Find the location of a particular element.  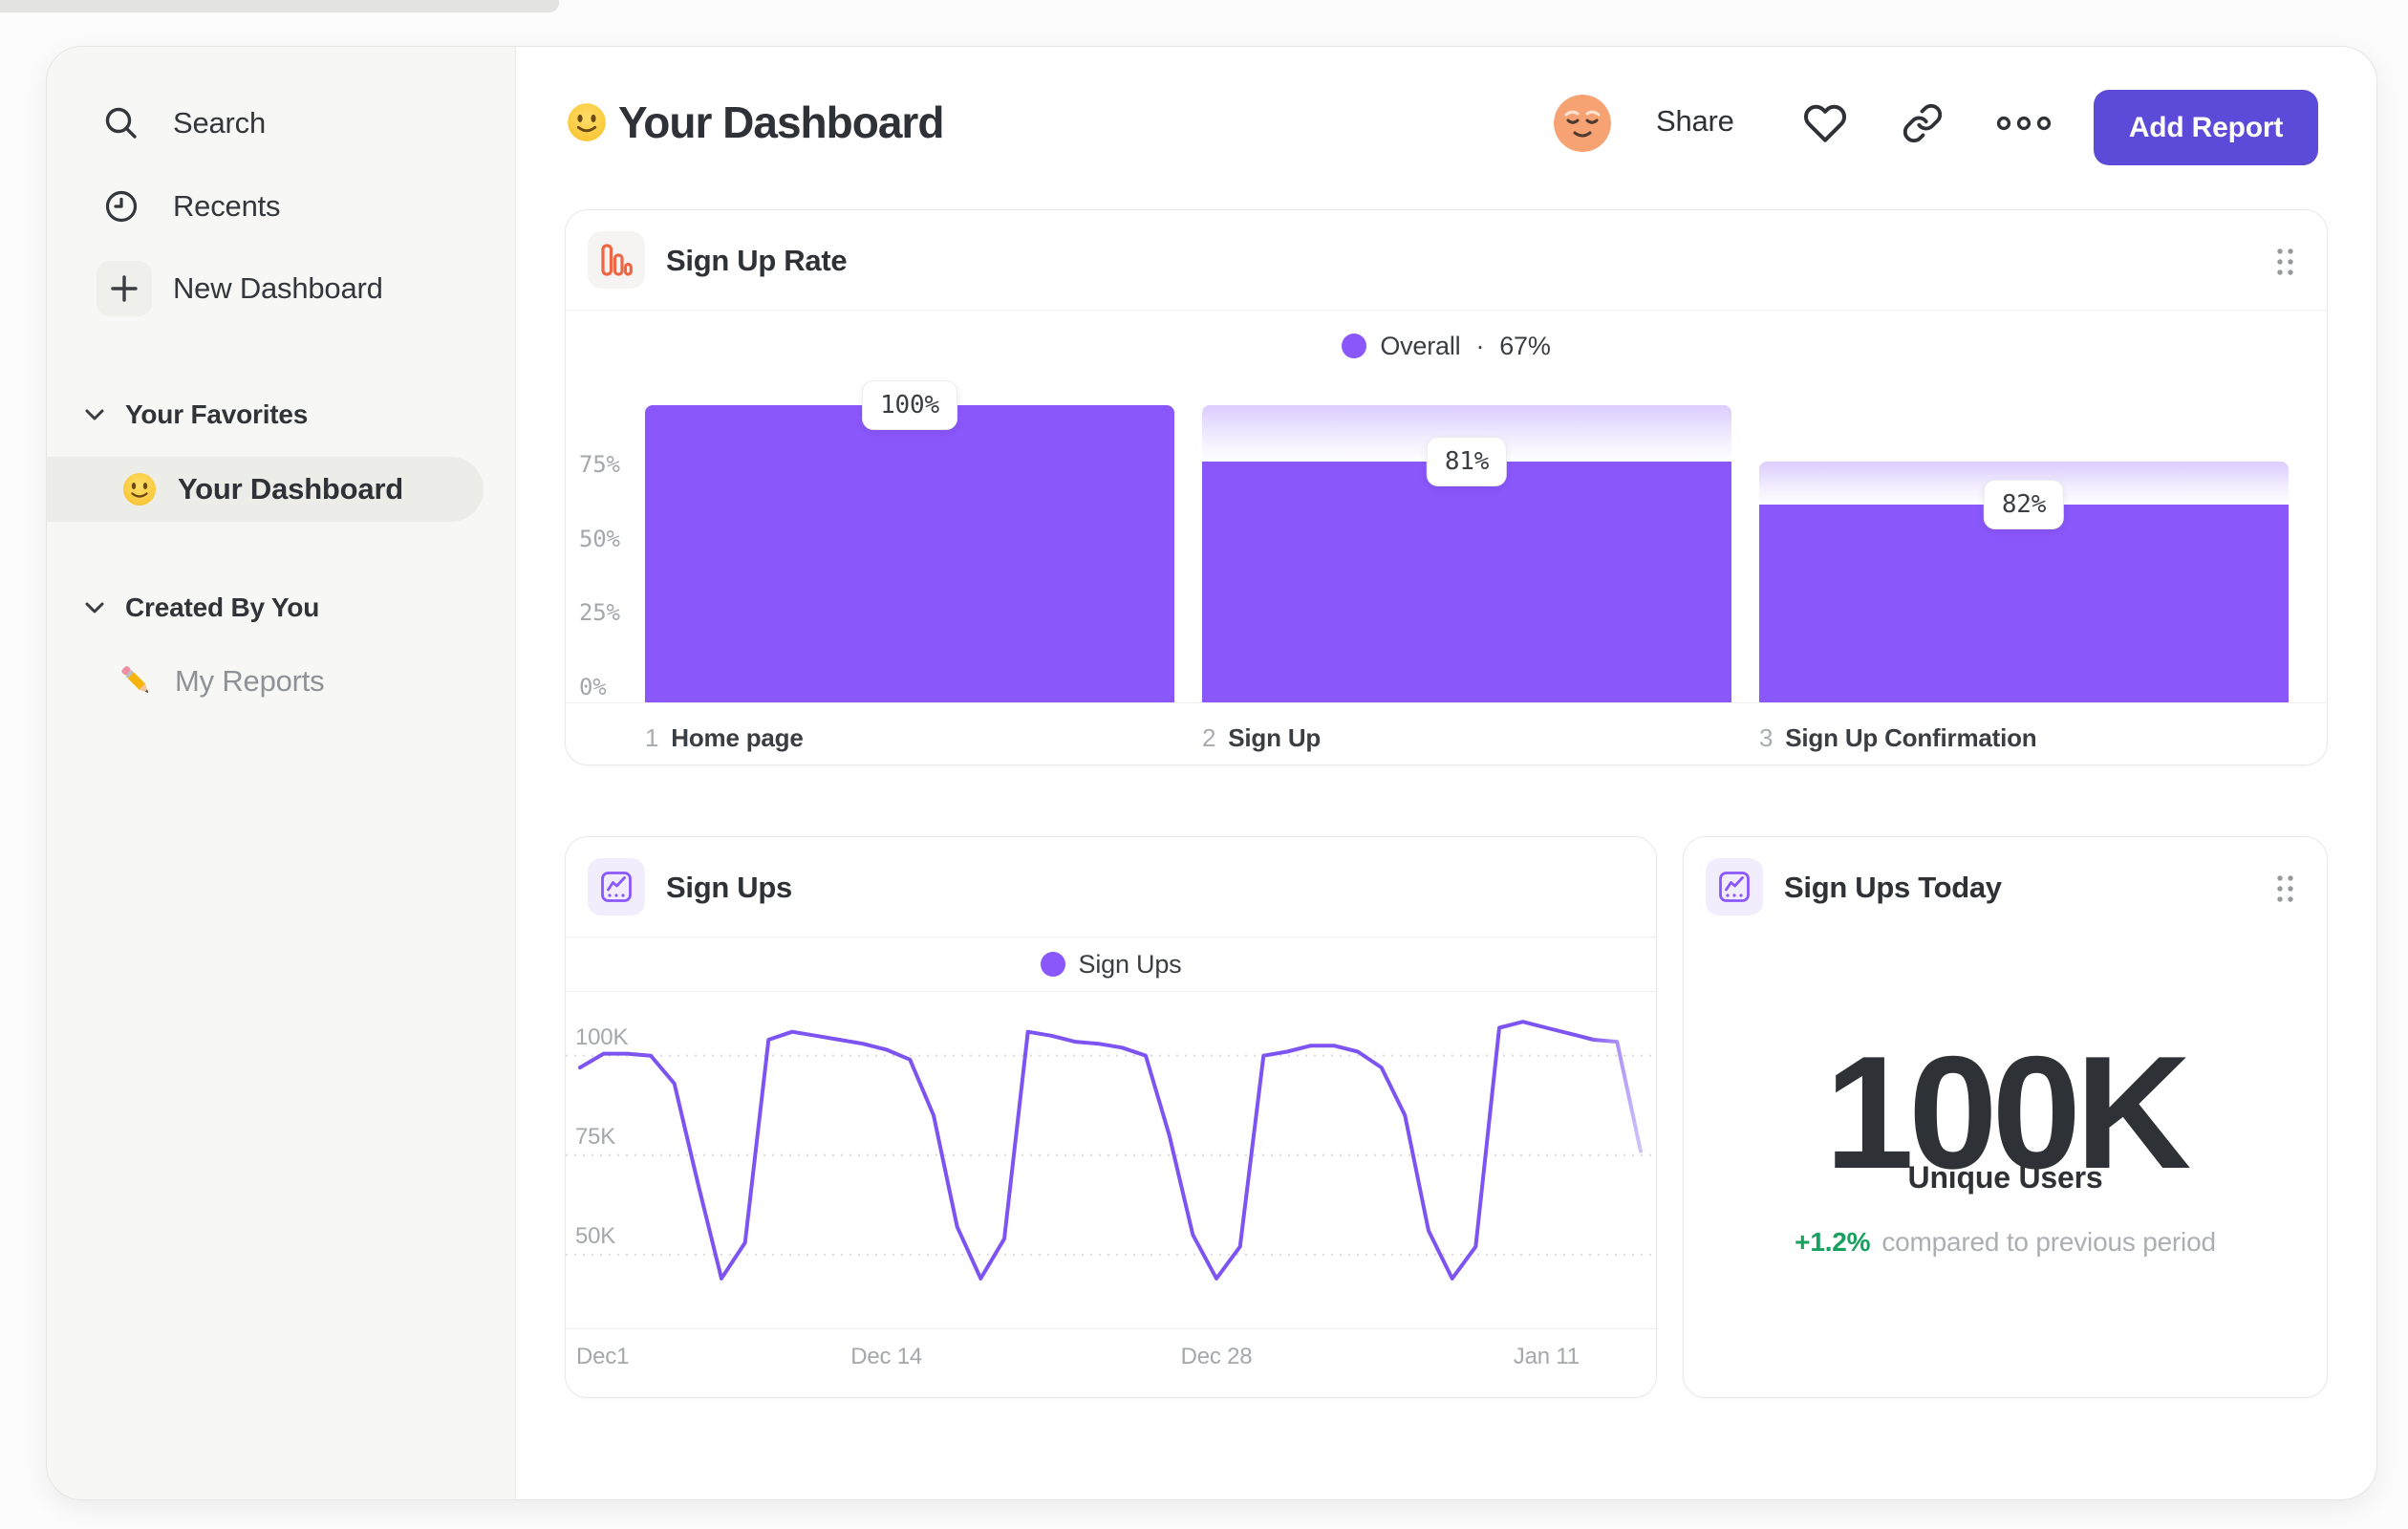

card-header: Sign Ups Today is located at coordinates (2006, 887).